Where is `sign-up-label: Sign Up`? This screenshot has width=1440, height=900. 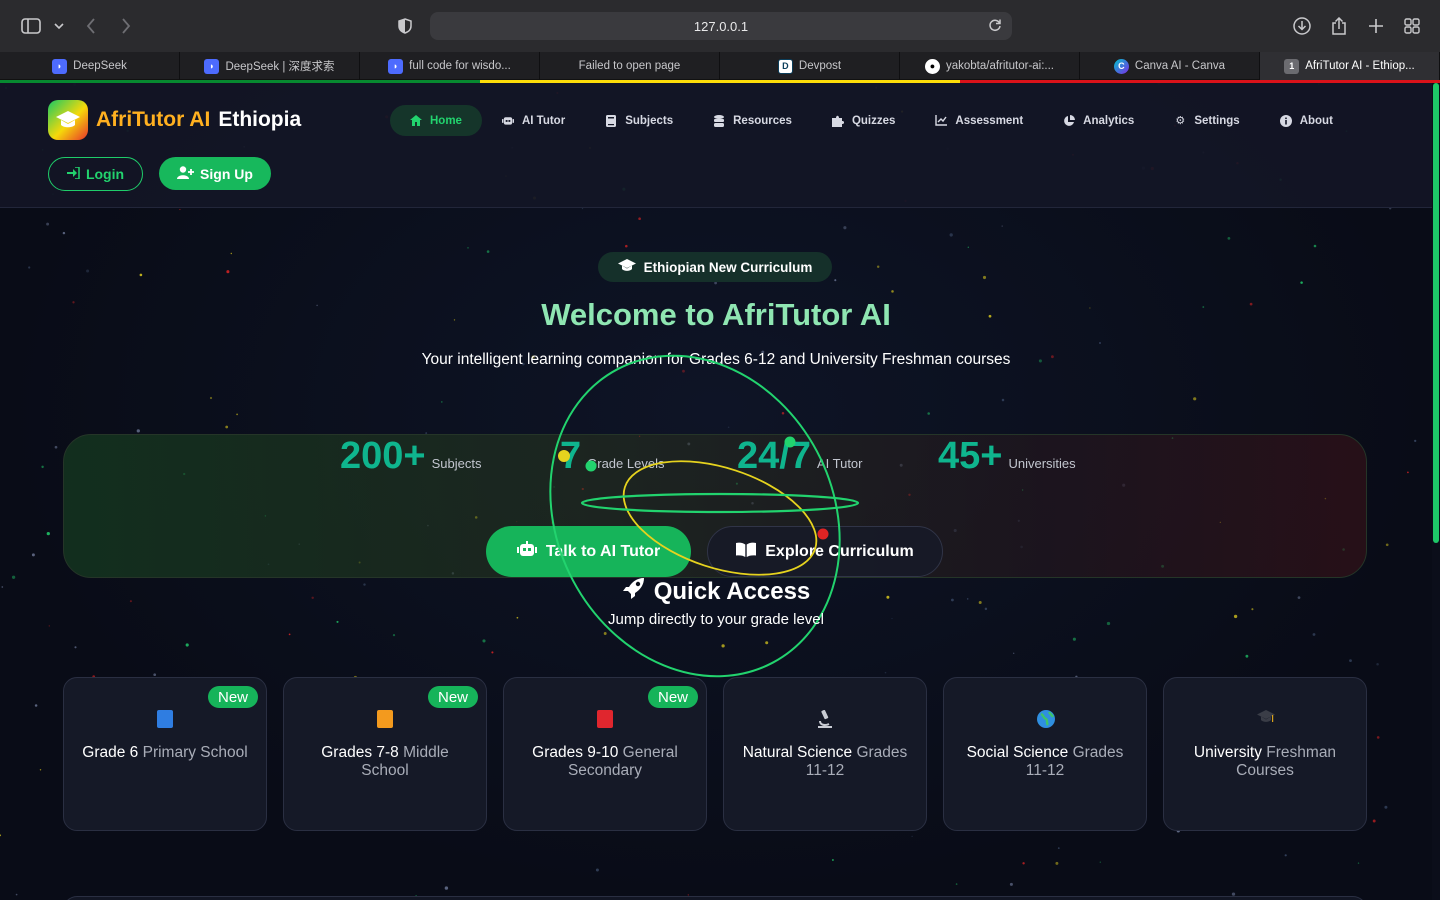
sign-up-label: Sign Up is located at coordinates (226, 173).